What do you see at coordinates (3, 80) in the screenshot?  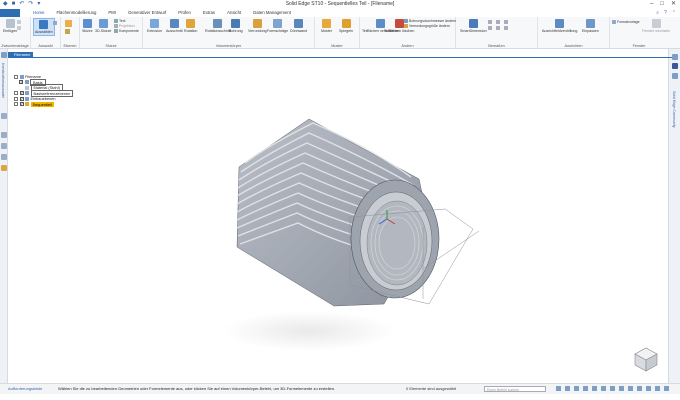 I see `left-panel-title: Konstruktionsauswahl` at bounding box center [3, 80].